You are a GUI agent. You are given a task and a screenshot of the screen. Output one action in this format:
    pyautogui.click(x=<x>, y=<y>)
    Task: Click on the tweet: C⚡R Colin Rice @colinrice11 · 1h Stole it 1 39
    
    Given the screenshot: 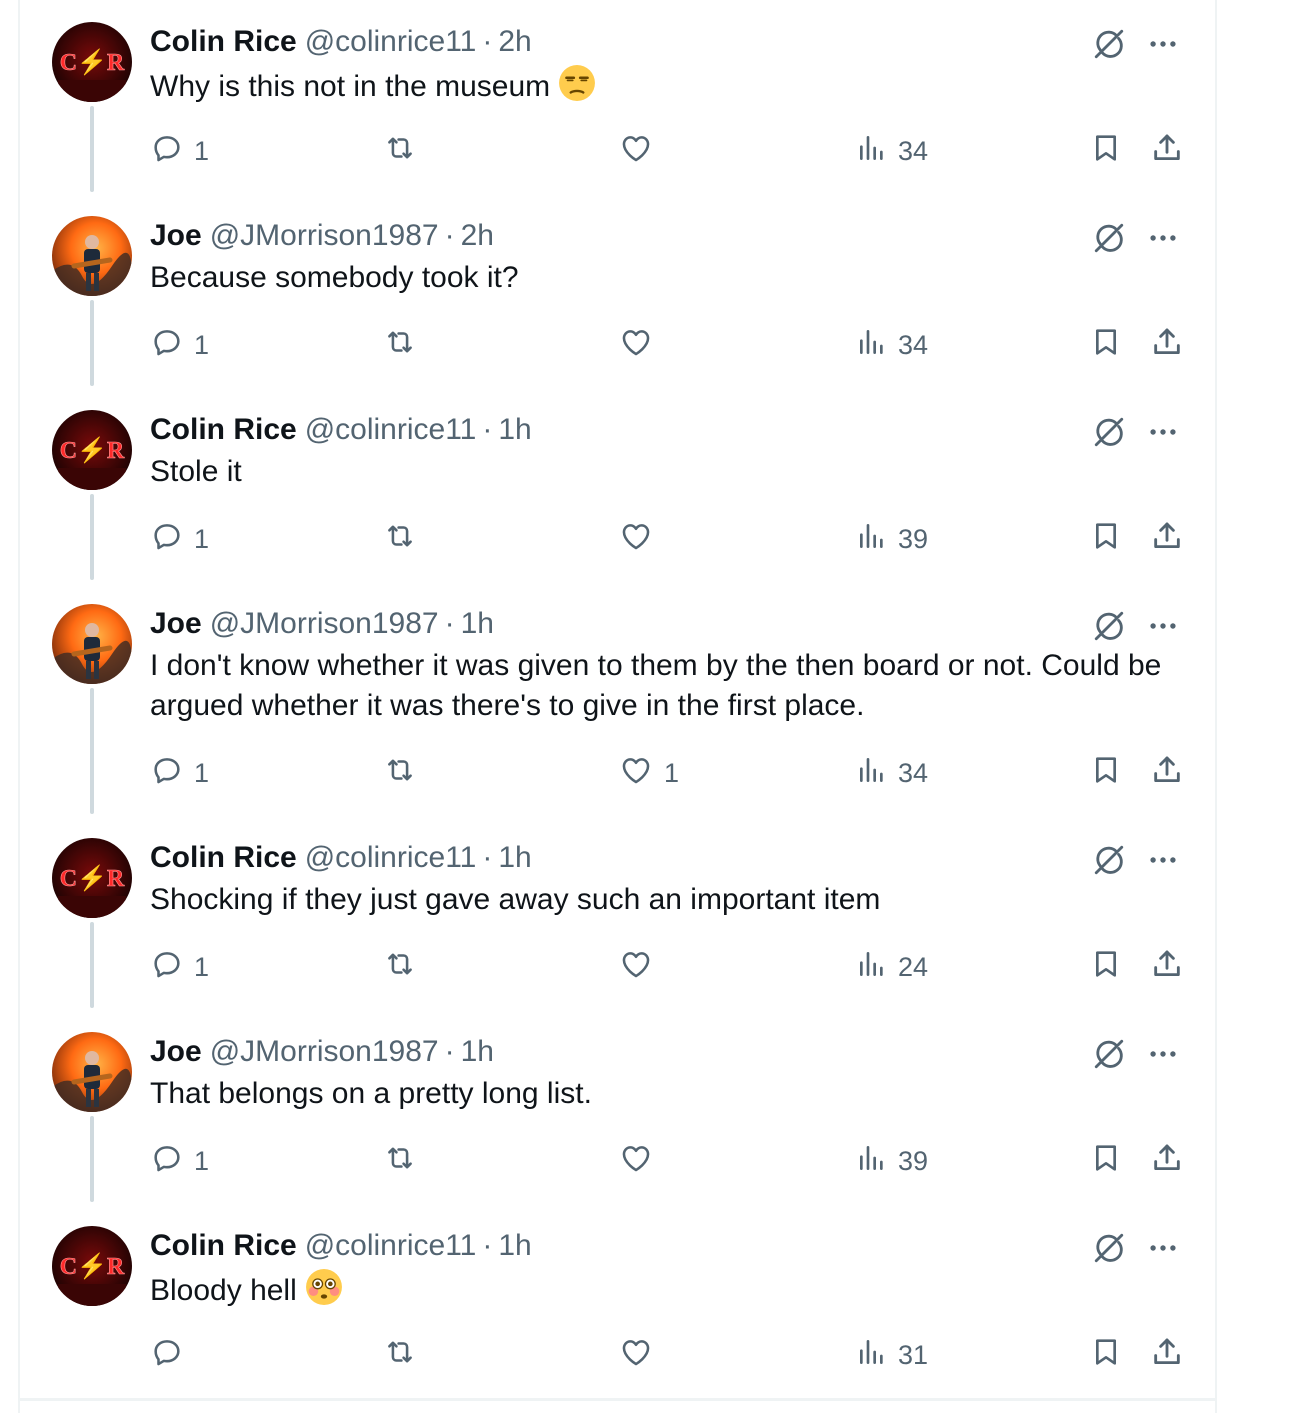 What is the action you would take?
    pyautogui.click(x=617, y=485)
    